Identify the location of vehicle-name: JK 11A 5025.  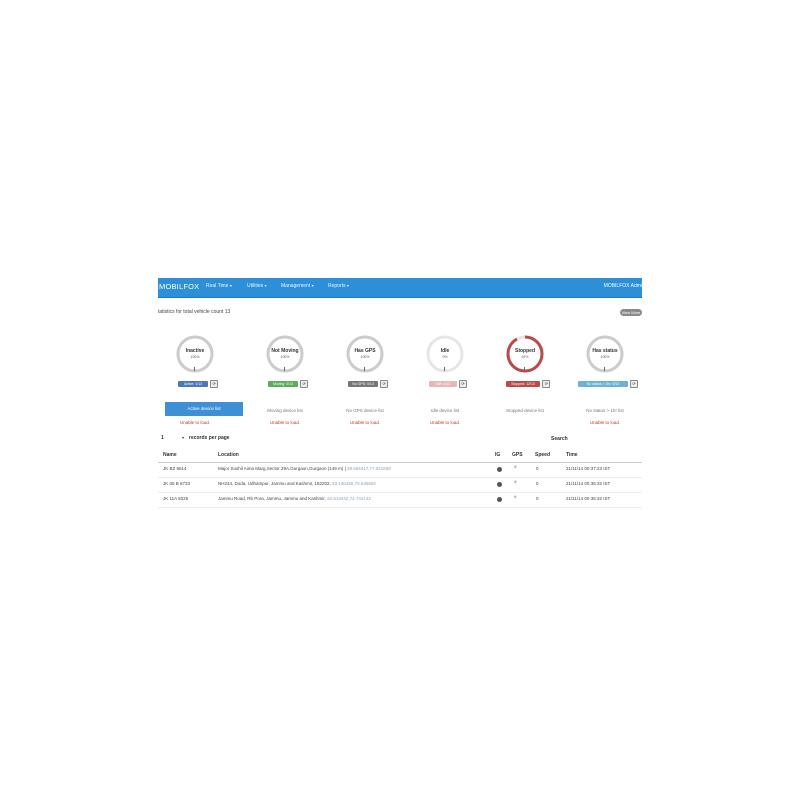
(176, 498).